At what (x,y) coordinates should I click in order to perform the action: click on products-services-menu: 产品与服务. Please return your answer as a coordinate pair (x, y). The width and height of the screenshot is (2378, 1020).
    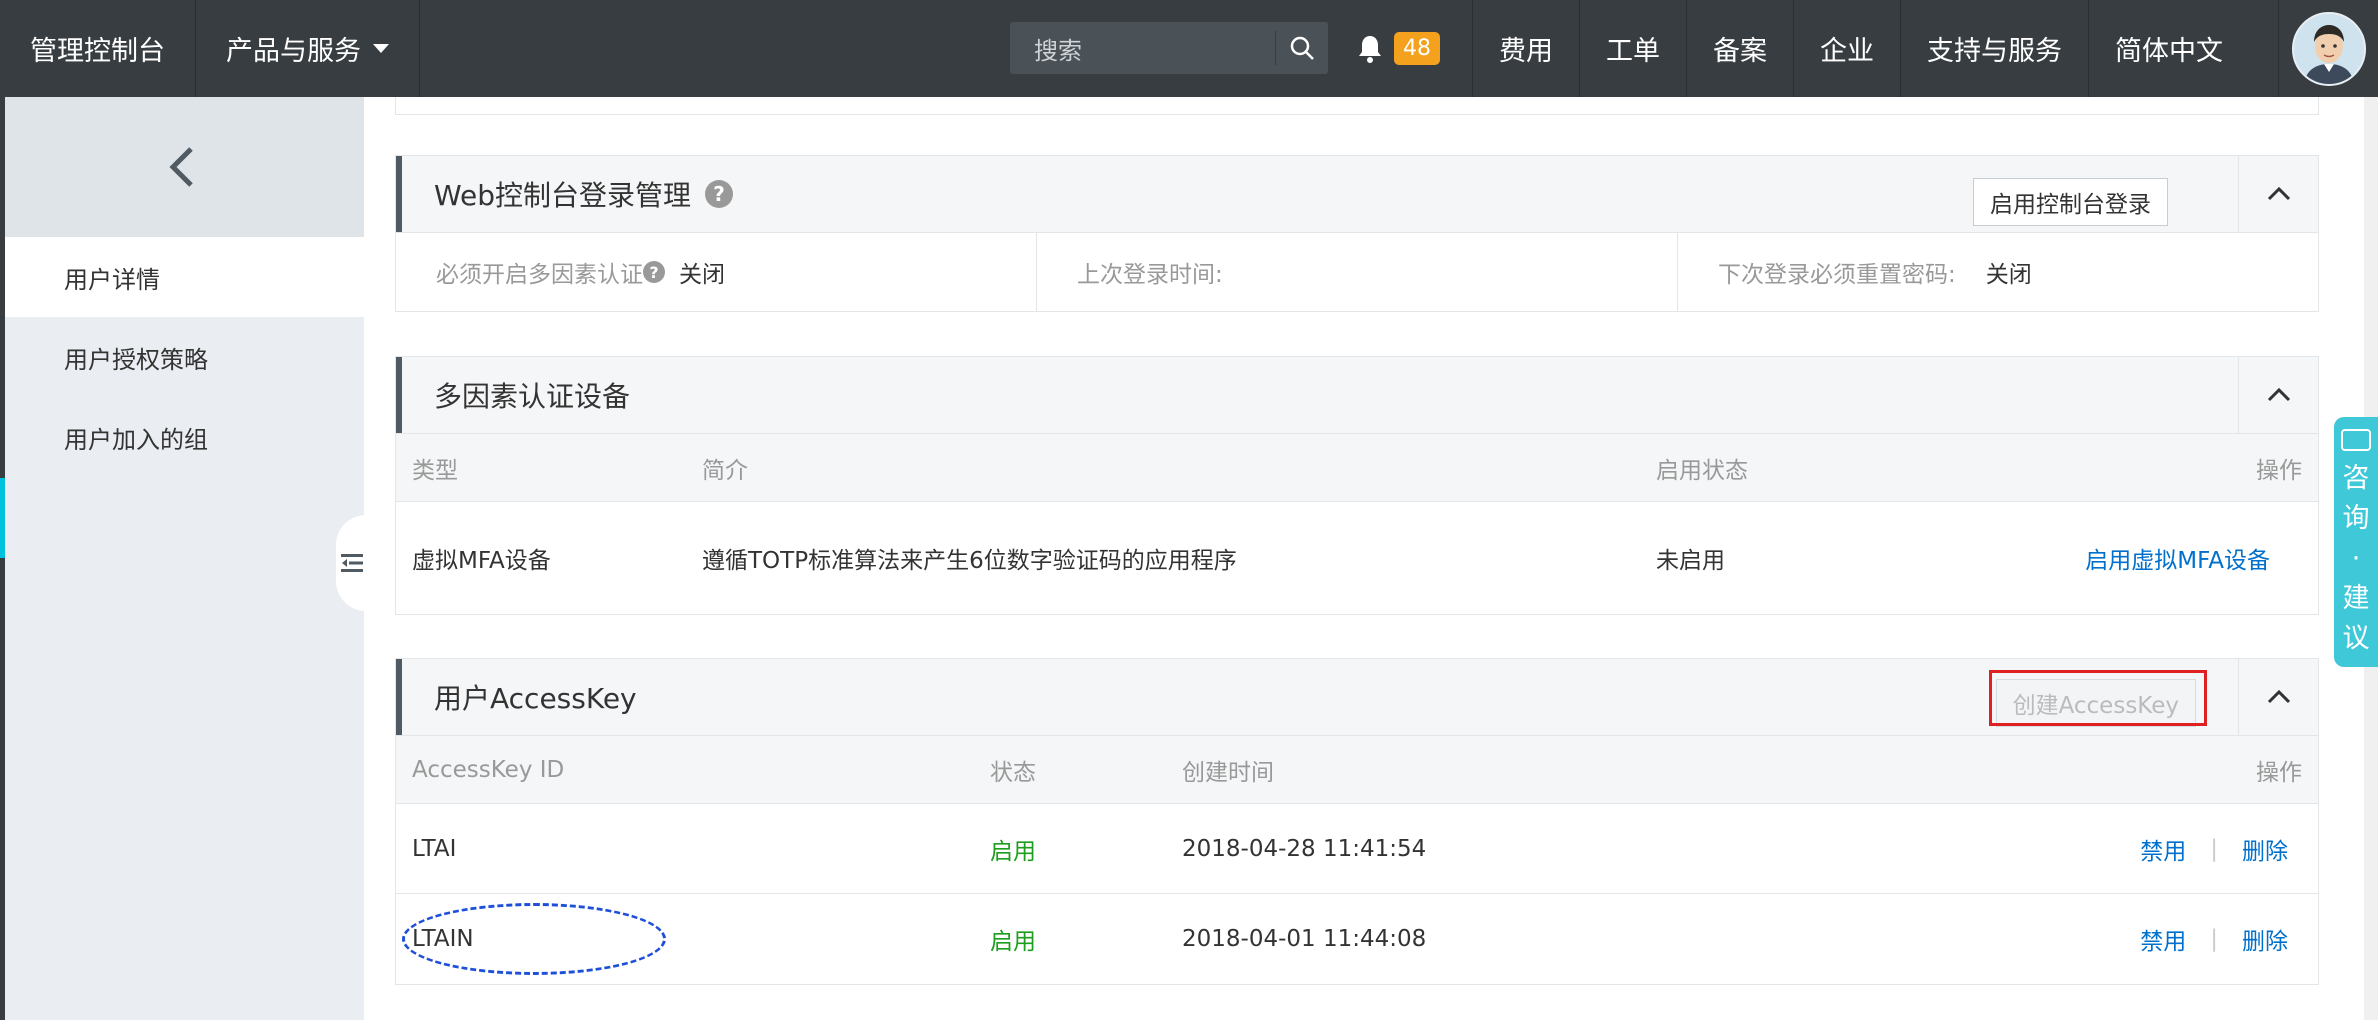
    Looking at the image, I should click on (308, 48).